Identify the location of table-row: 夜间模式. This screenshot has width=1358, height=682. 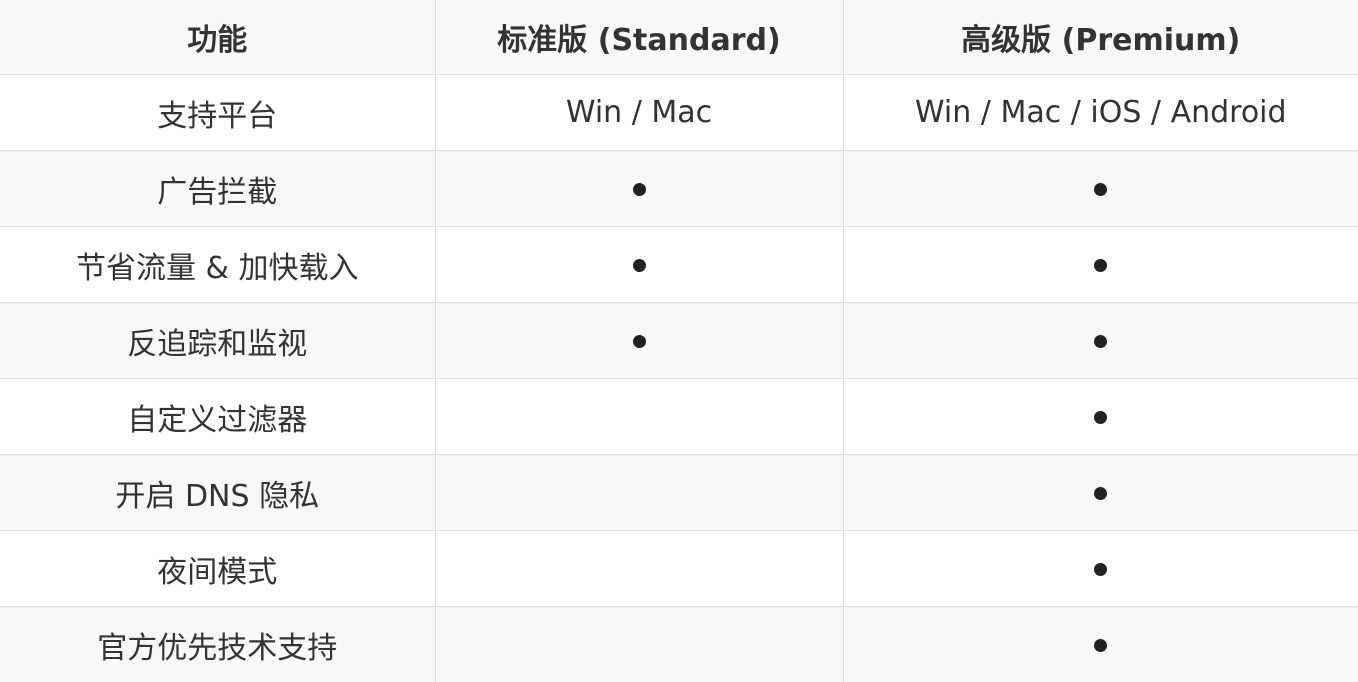
(679, 568).